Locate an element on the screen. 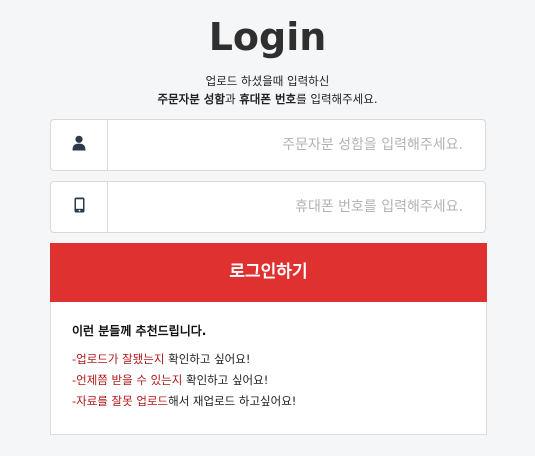 This screenshot has height=456, width=535. instruction-phone-emphasis: 휴대폰 번호 is located at coordinates (268, 99).